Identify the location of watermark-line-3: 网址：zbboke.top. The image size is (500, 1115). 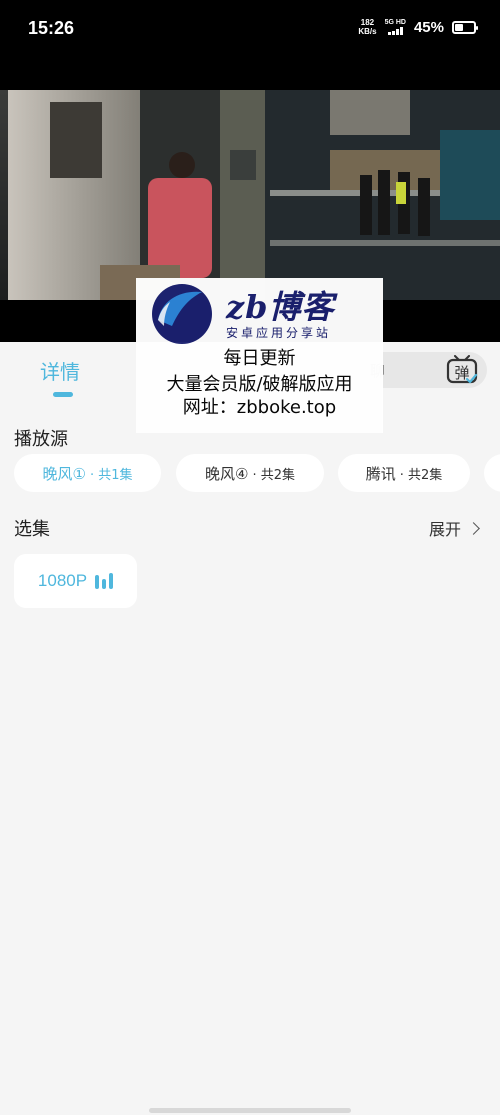
(259, 407).